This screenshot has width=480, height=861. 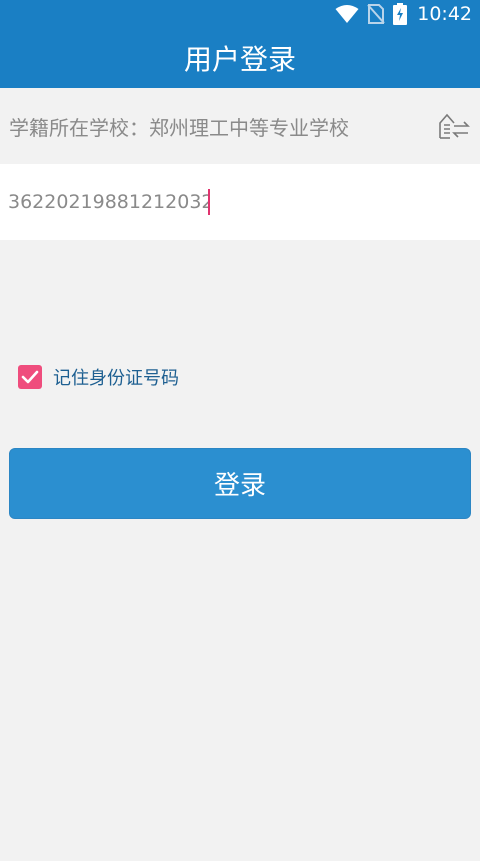 I want to click on switch-school-icon, so click(x=454, y=126).